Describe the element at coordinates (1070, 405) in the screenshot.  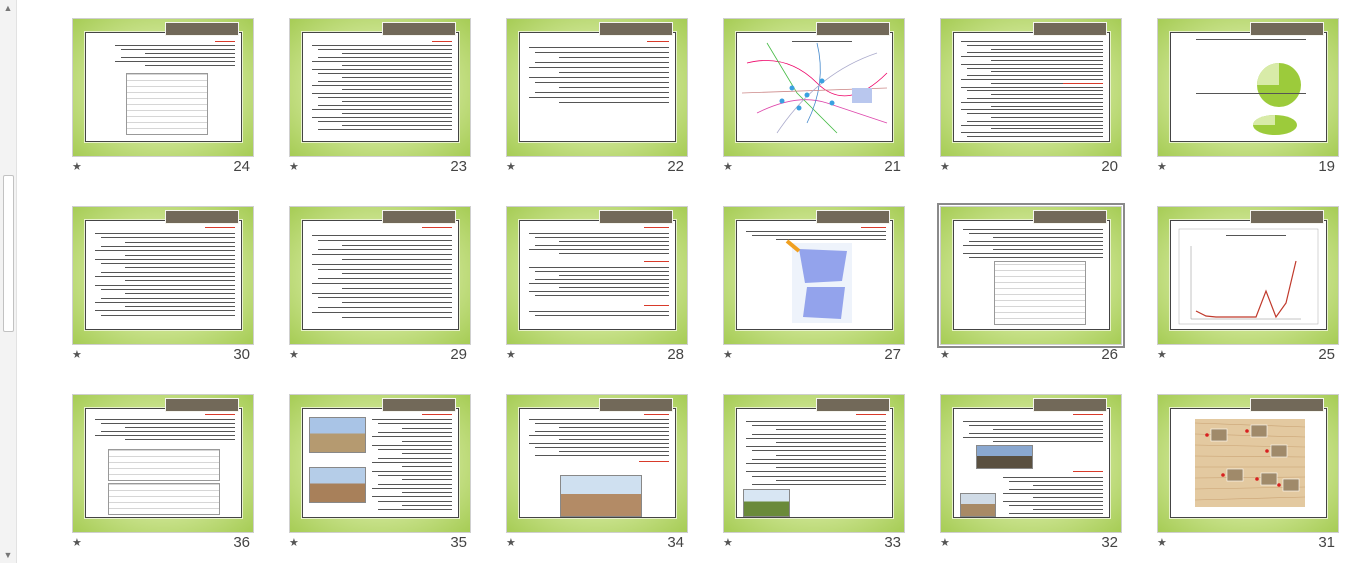
I see `slide-title-tab` at that location.